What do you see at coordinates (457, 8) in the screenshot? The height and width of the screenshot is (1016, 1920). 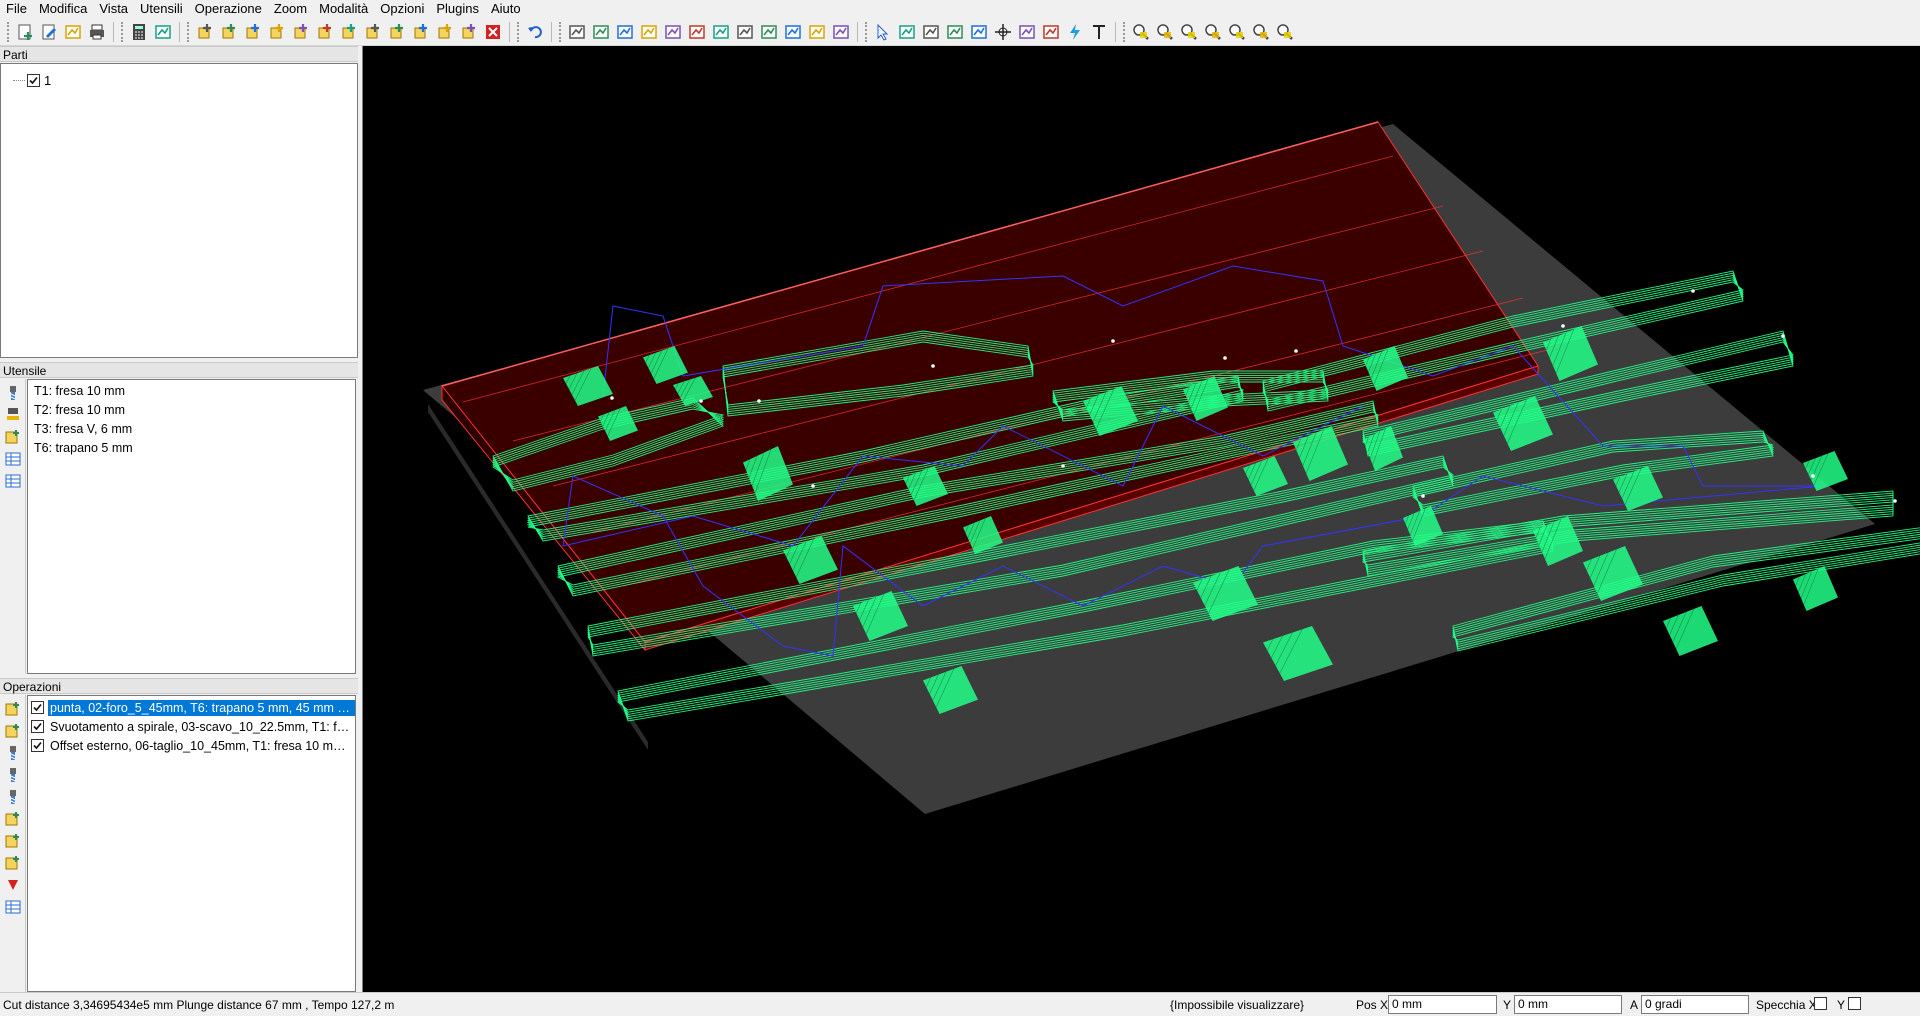 I see `menu-plugins: Plugins` at bounding box center [457, 8].